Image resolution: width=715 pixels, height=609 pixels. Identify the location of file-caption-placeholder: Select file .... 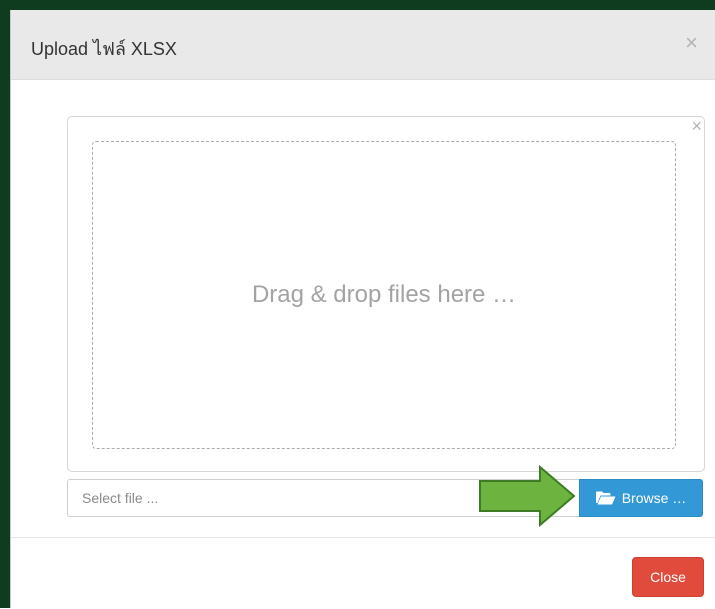
(120, 498).